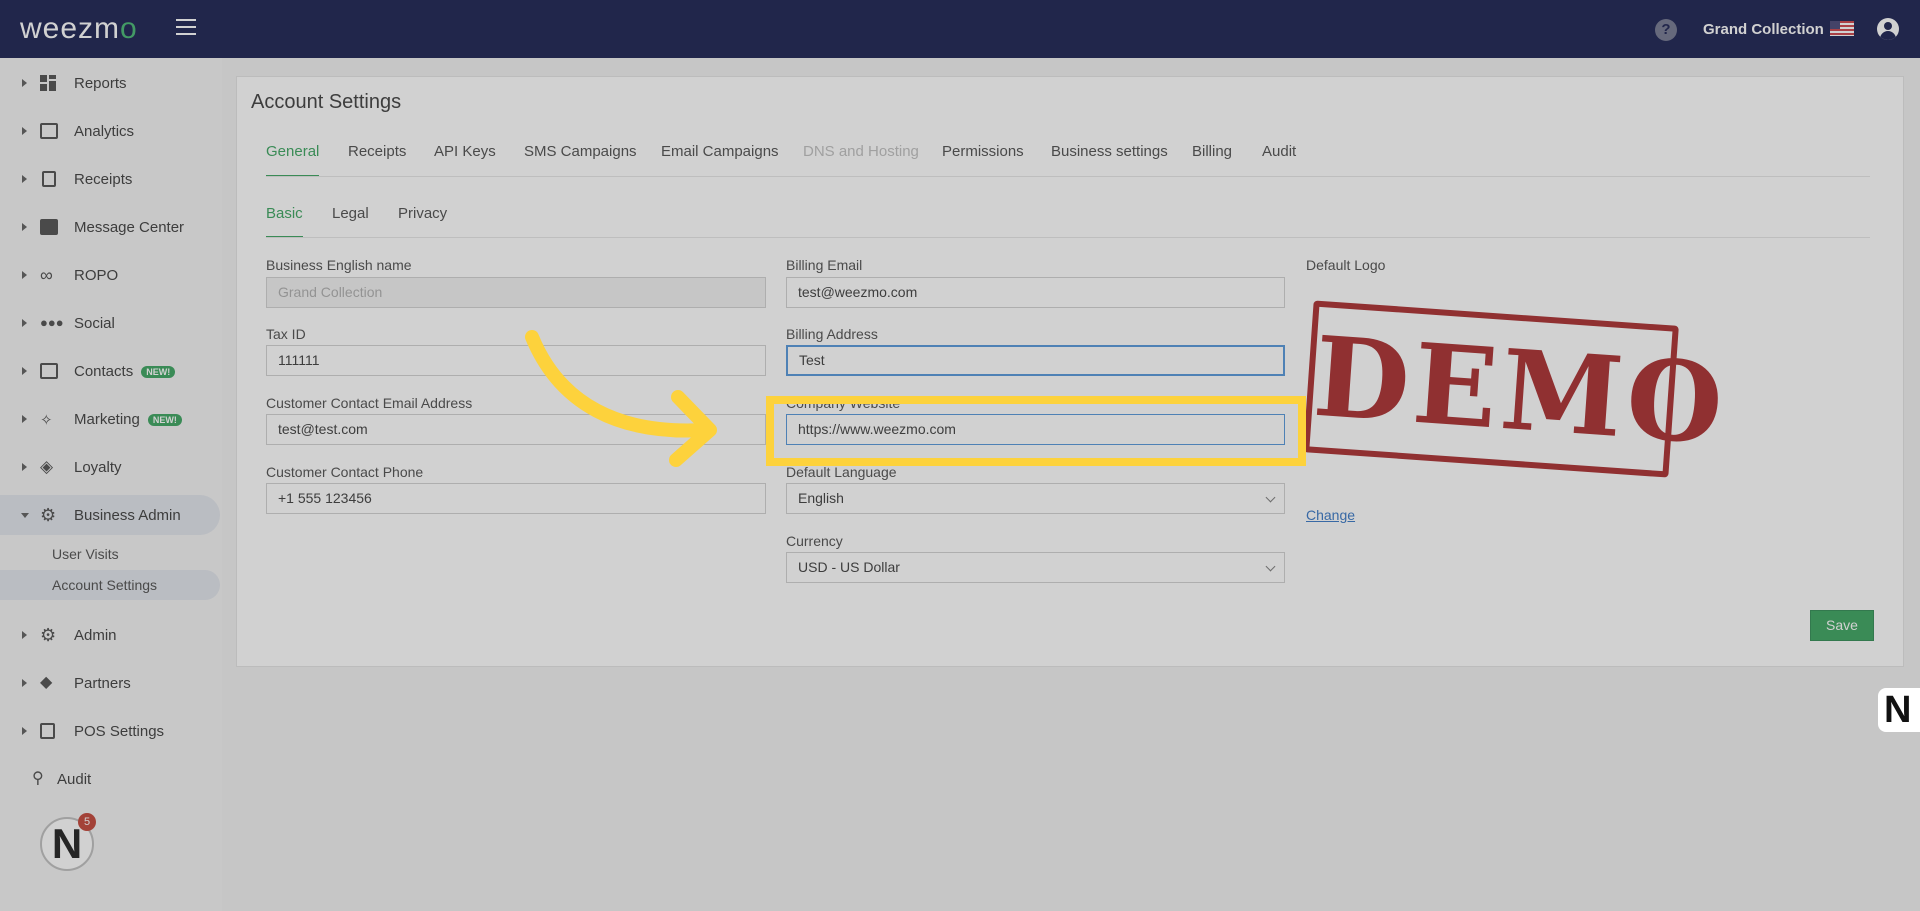 This screenshot has width=1920, height=911. What do you see at coordinates (1842, 625) in the screenshot?
I see `save-button: Save` at bounding box center [1842, 625].